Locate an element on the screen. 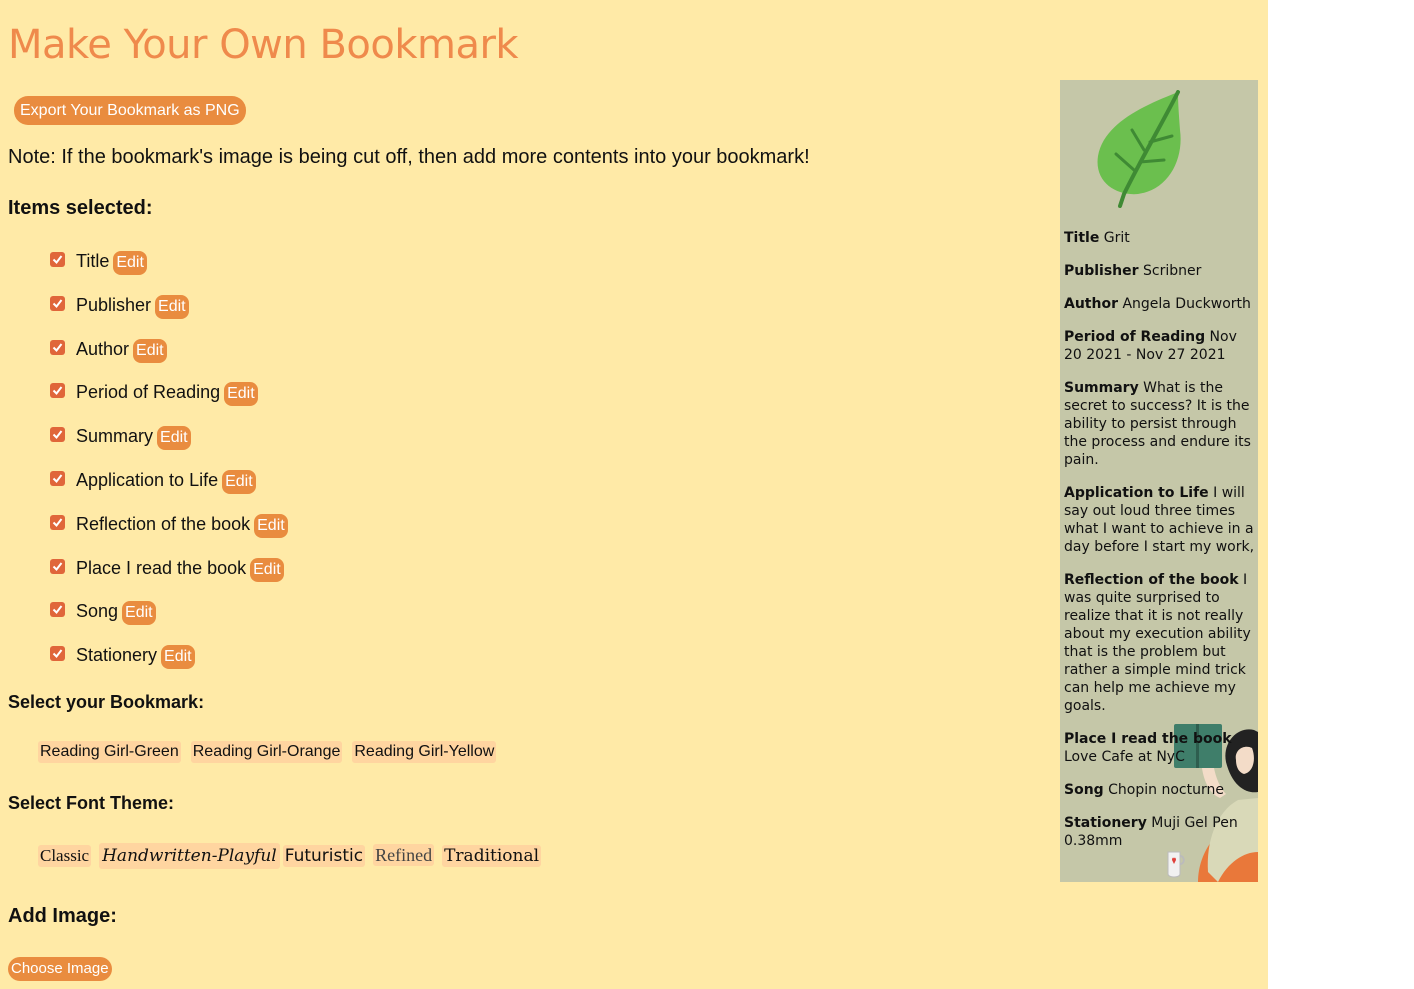  item-label: Reflection of the book is located at coordinates (163, 523).